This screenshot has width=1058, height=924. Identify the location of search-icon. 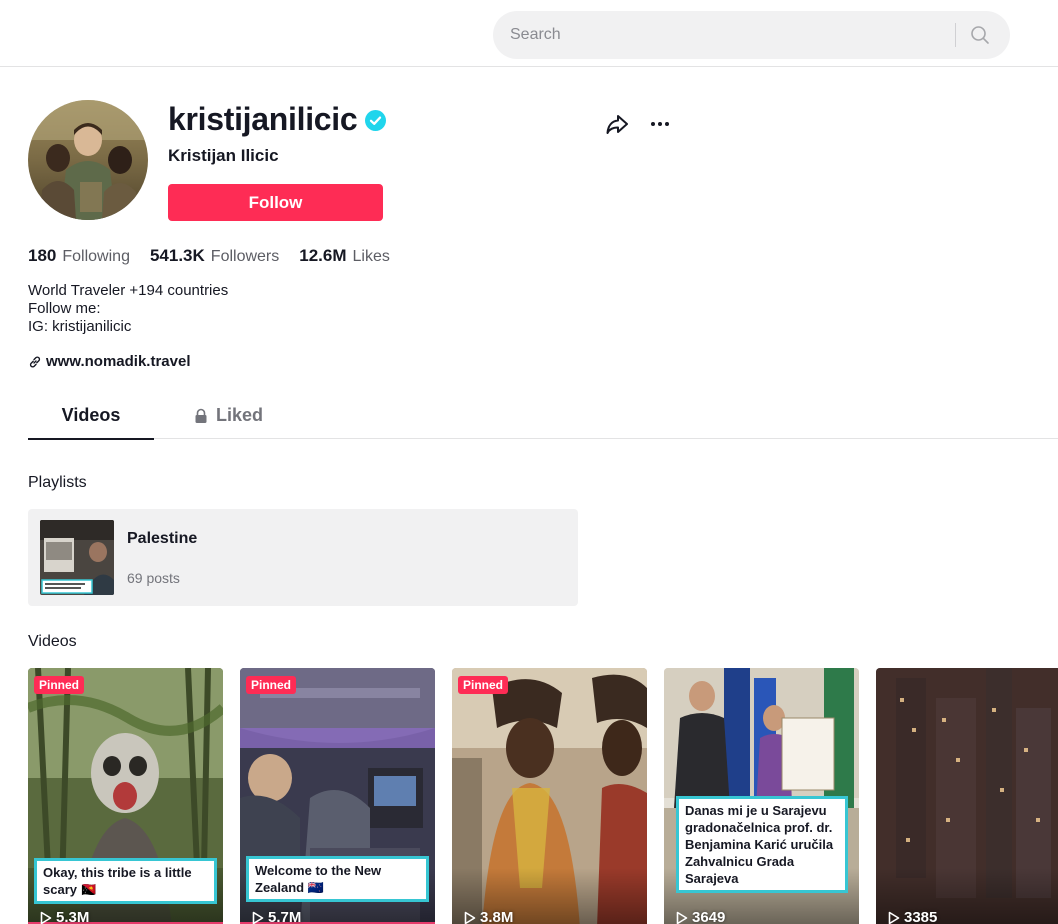
(980, 35).